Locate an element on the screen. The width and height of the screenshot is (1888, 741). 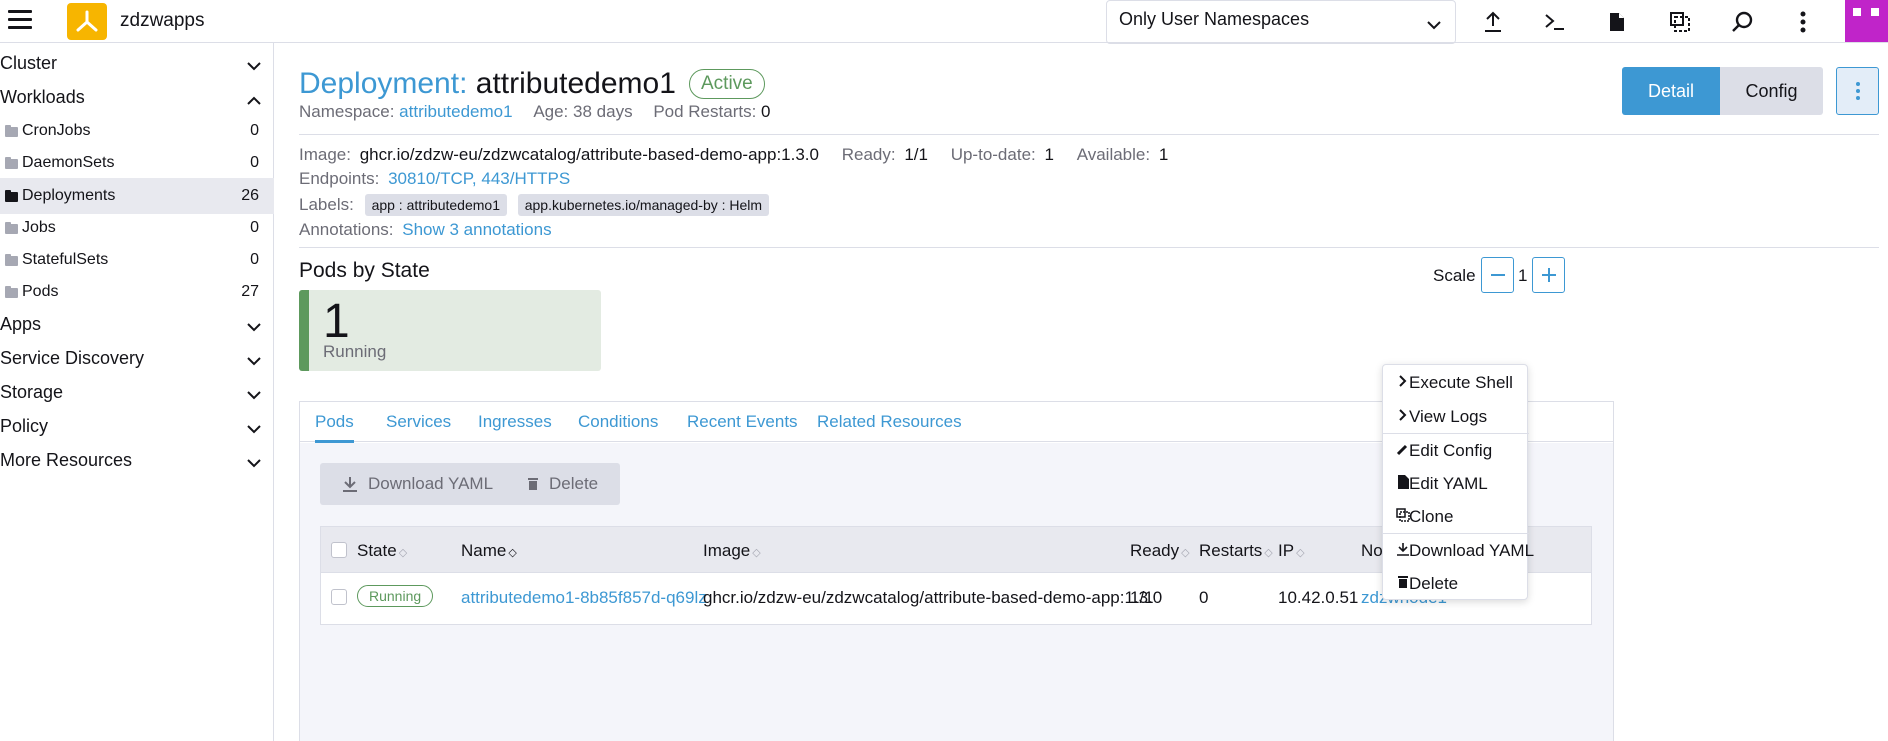
sidebar-item-cronjobs: CronJobs 0 is located at coordinates (137, 131).